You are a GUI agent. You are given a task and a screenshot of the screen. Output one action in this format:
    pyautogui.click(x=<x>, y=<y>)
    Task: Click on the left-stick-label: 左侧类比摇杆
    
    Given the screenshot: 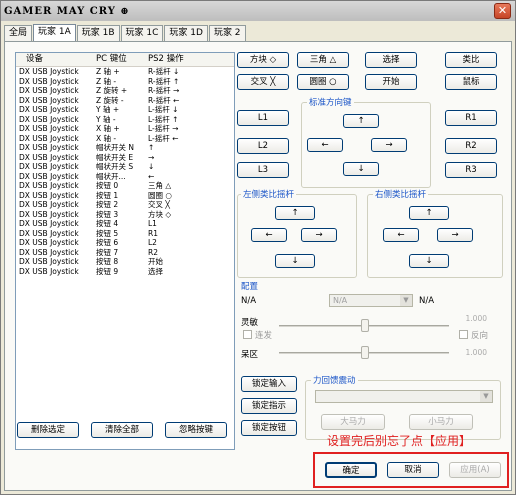 What is the action you would take?
    pyautogui.click(x=269, y=194)
    